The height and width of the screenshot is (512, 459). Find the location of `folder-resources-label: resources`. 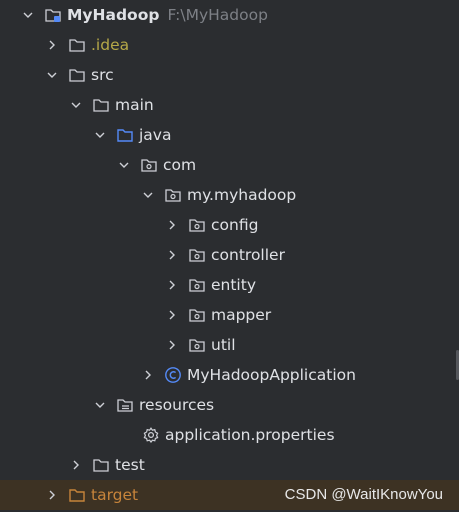

folder-resources-label: resources is located at coordinates (177, 405).